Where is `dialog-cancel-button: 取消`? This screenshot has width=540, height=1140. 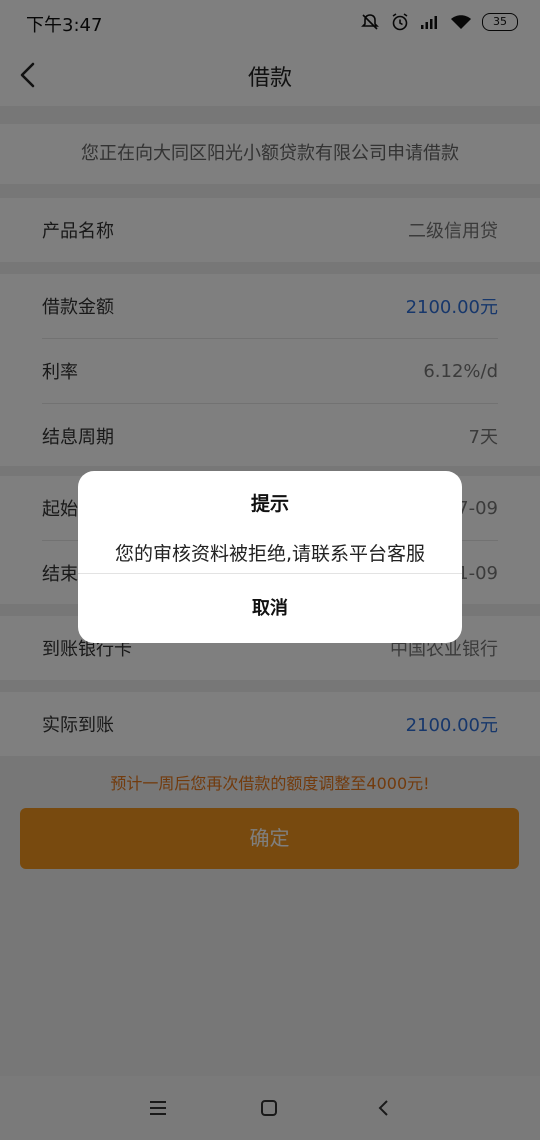
dialog-cancel-button: 取消 is located at coordinates (270, 608).